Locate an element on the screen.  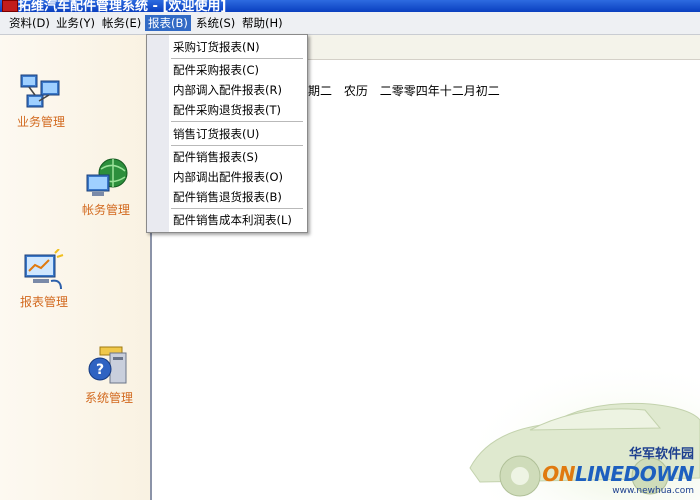
sidebar-item-accounts: 帐务管理 is located at coordinates (106, 187).